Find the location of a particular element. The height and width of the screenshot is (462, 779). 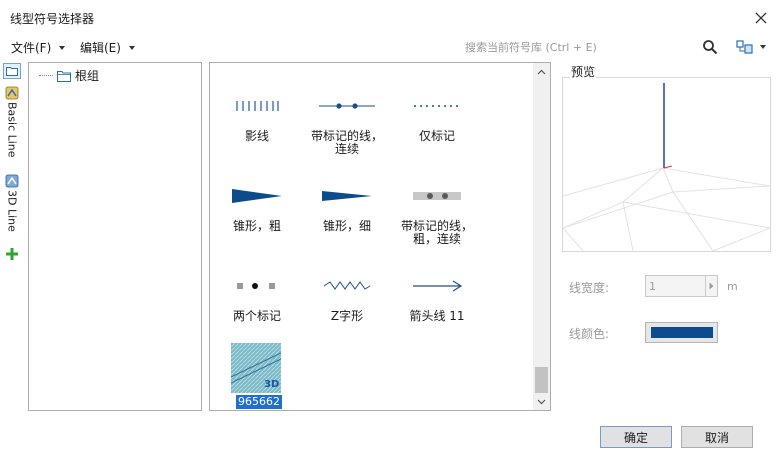

scroll-up-button is located at coordinates (541, 71).